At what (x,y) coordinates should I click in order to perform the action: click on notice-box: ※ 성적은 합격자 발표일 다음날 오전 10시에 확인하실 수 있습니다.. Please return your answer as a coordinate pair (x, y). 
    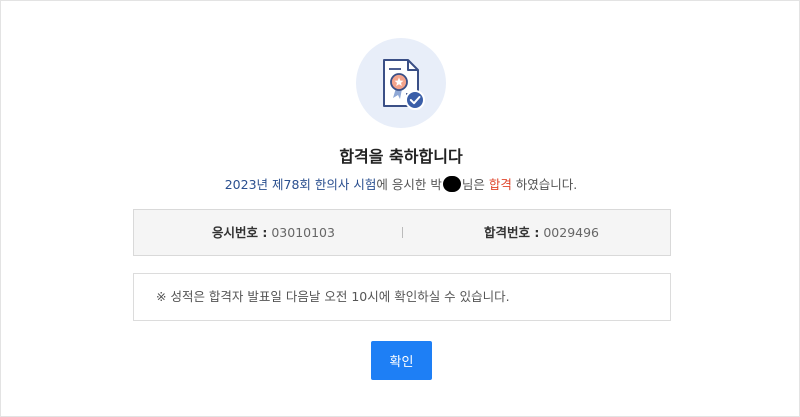
    Looking at the image, I should click on (402, 297).